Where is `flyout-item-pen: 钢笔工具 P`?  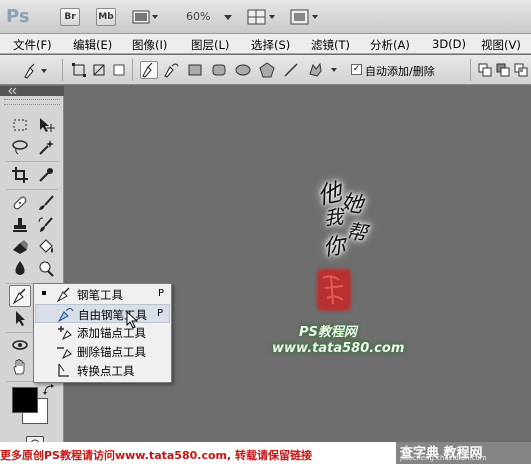 flyout-item-pen: 钢笔工具 P is located at coordinates (102, 294).